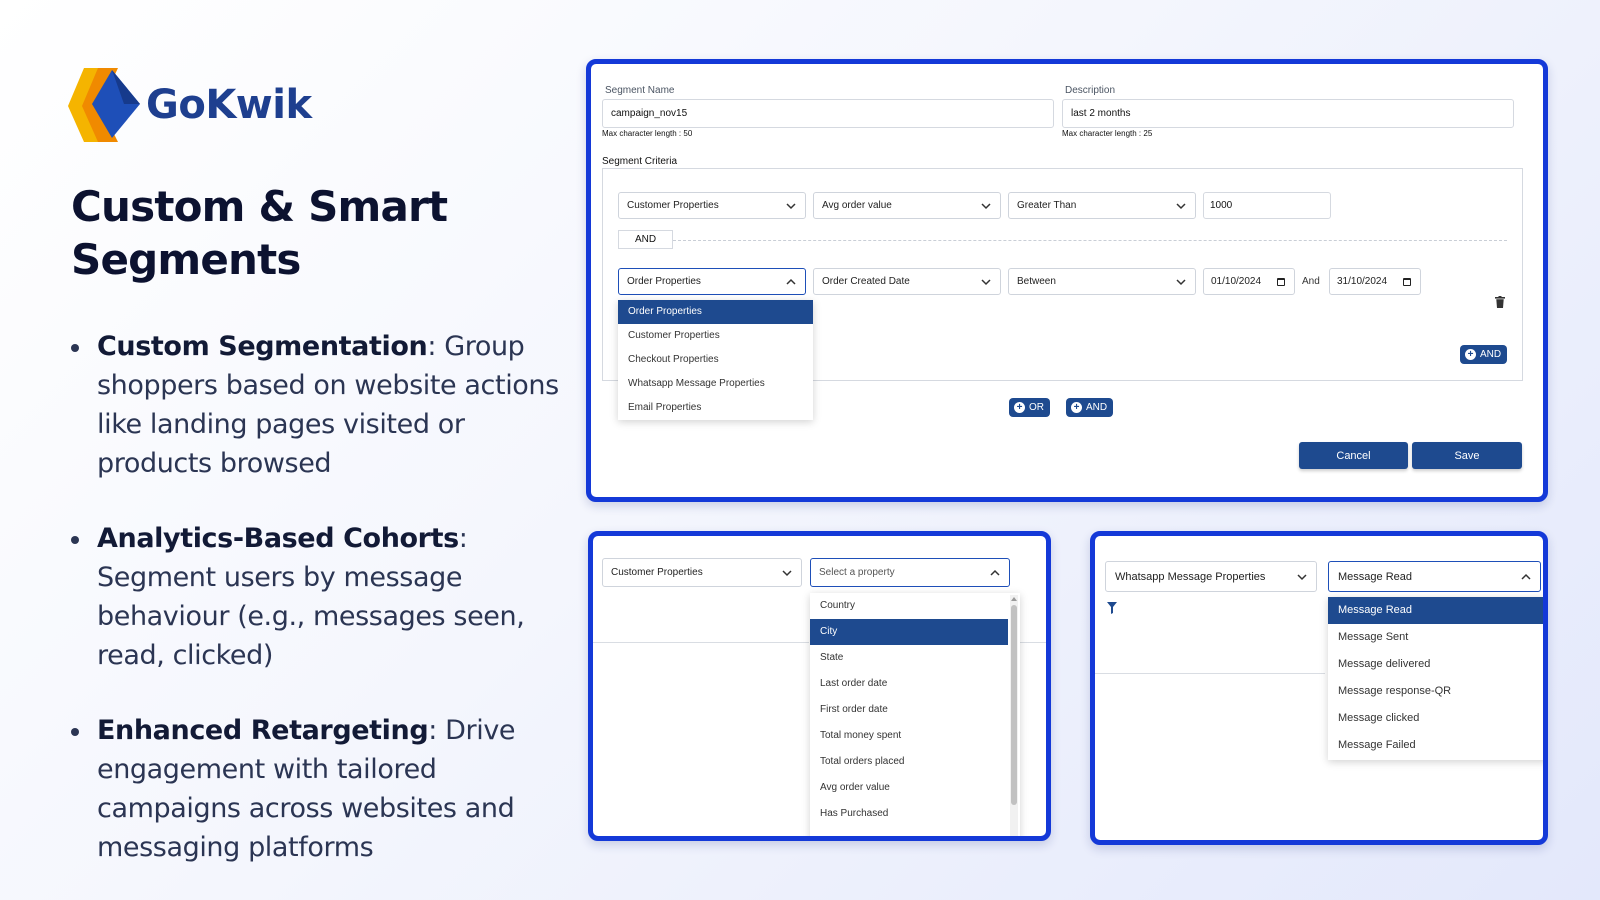 The image size is (1600, 900). What do you see at coordinates (104, 105) in the screenshot?
I see `gokwik-logo-icon` at bounding box center [104, 105].